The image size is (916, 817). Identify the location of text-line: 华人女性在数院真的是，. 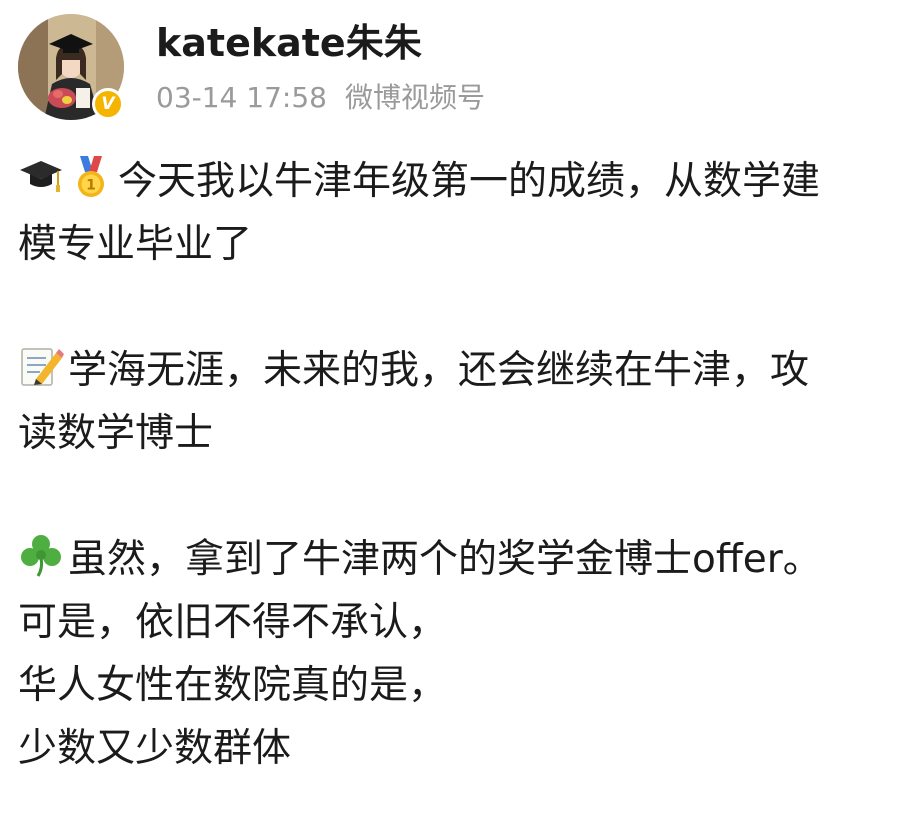
(233, 685).